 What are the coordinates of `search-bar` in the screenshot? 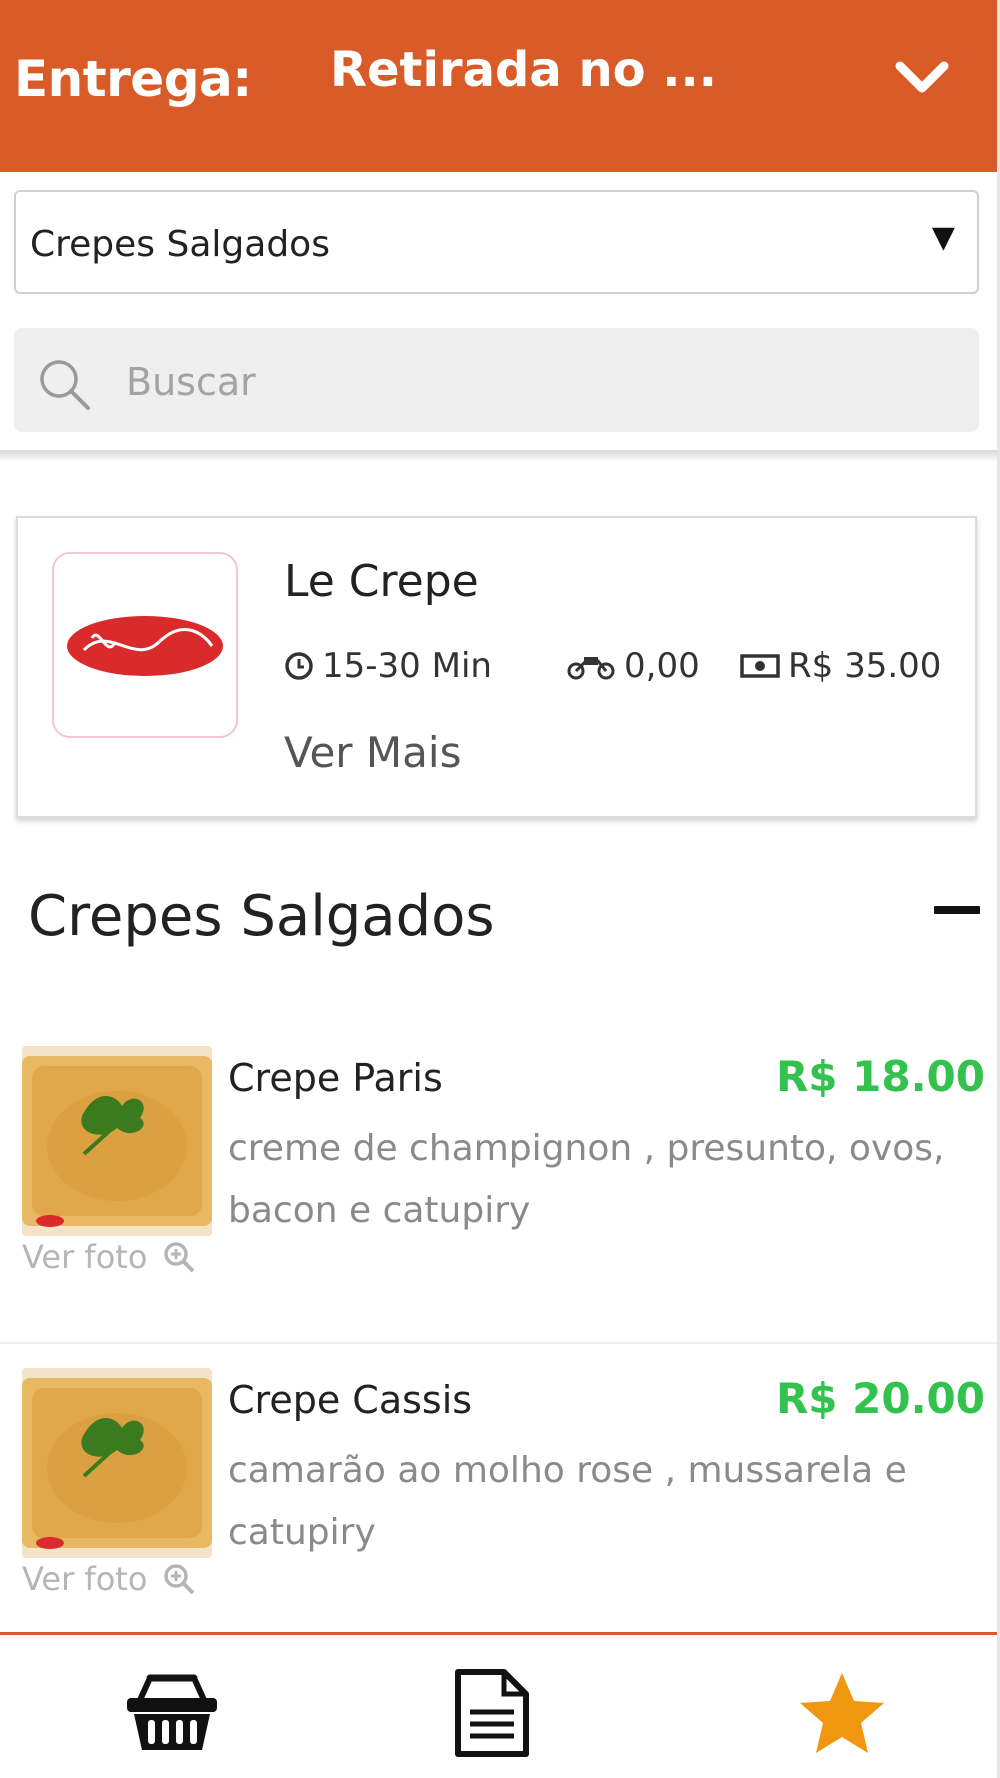 It's located at (496, 380).